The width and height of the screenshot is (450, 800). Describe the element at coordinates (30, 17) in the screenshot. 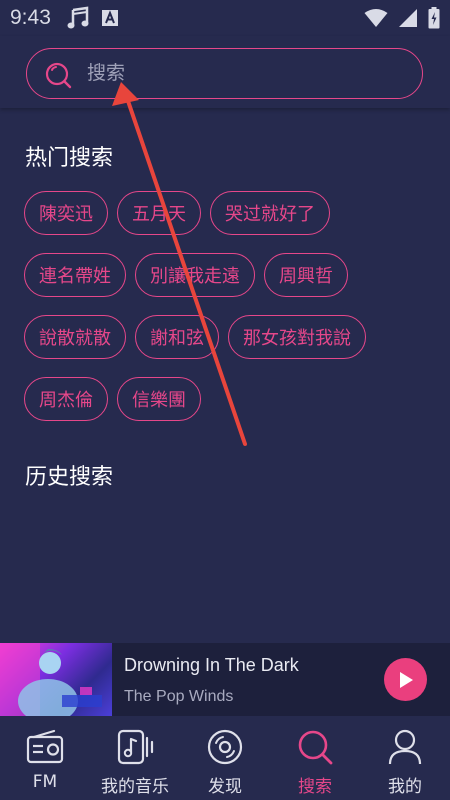

I see `status-time: 9:43` at that location.